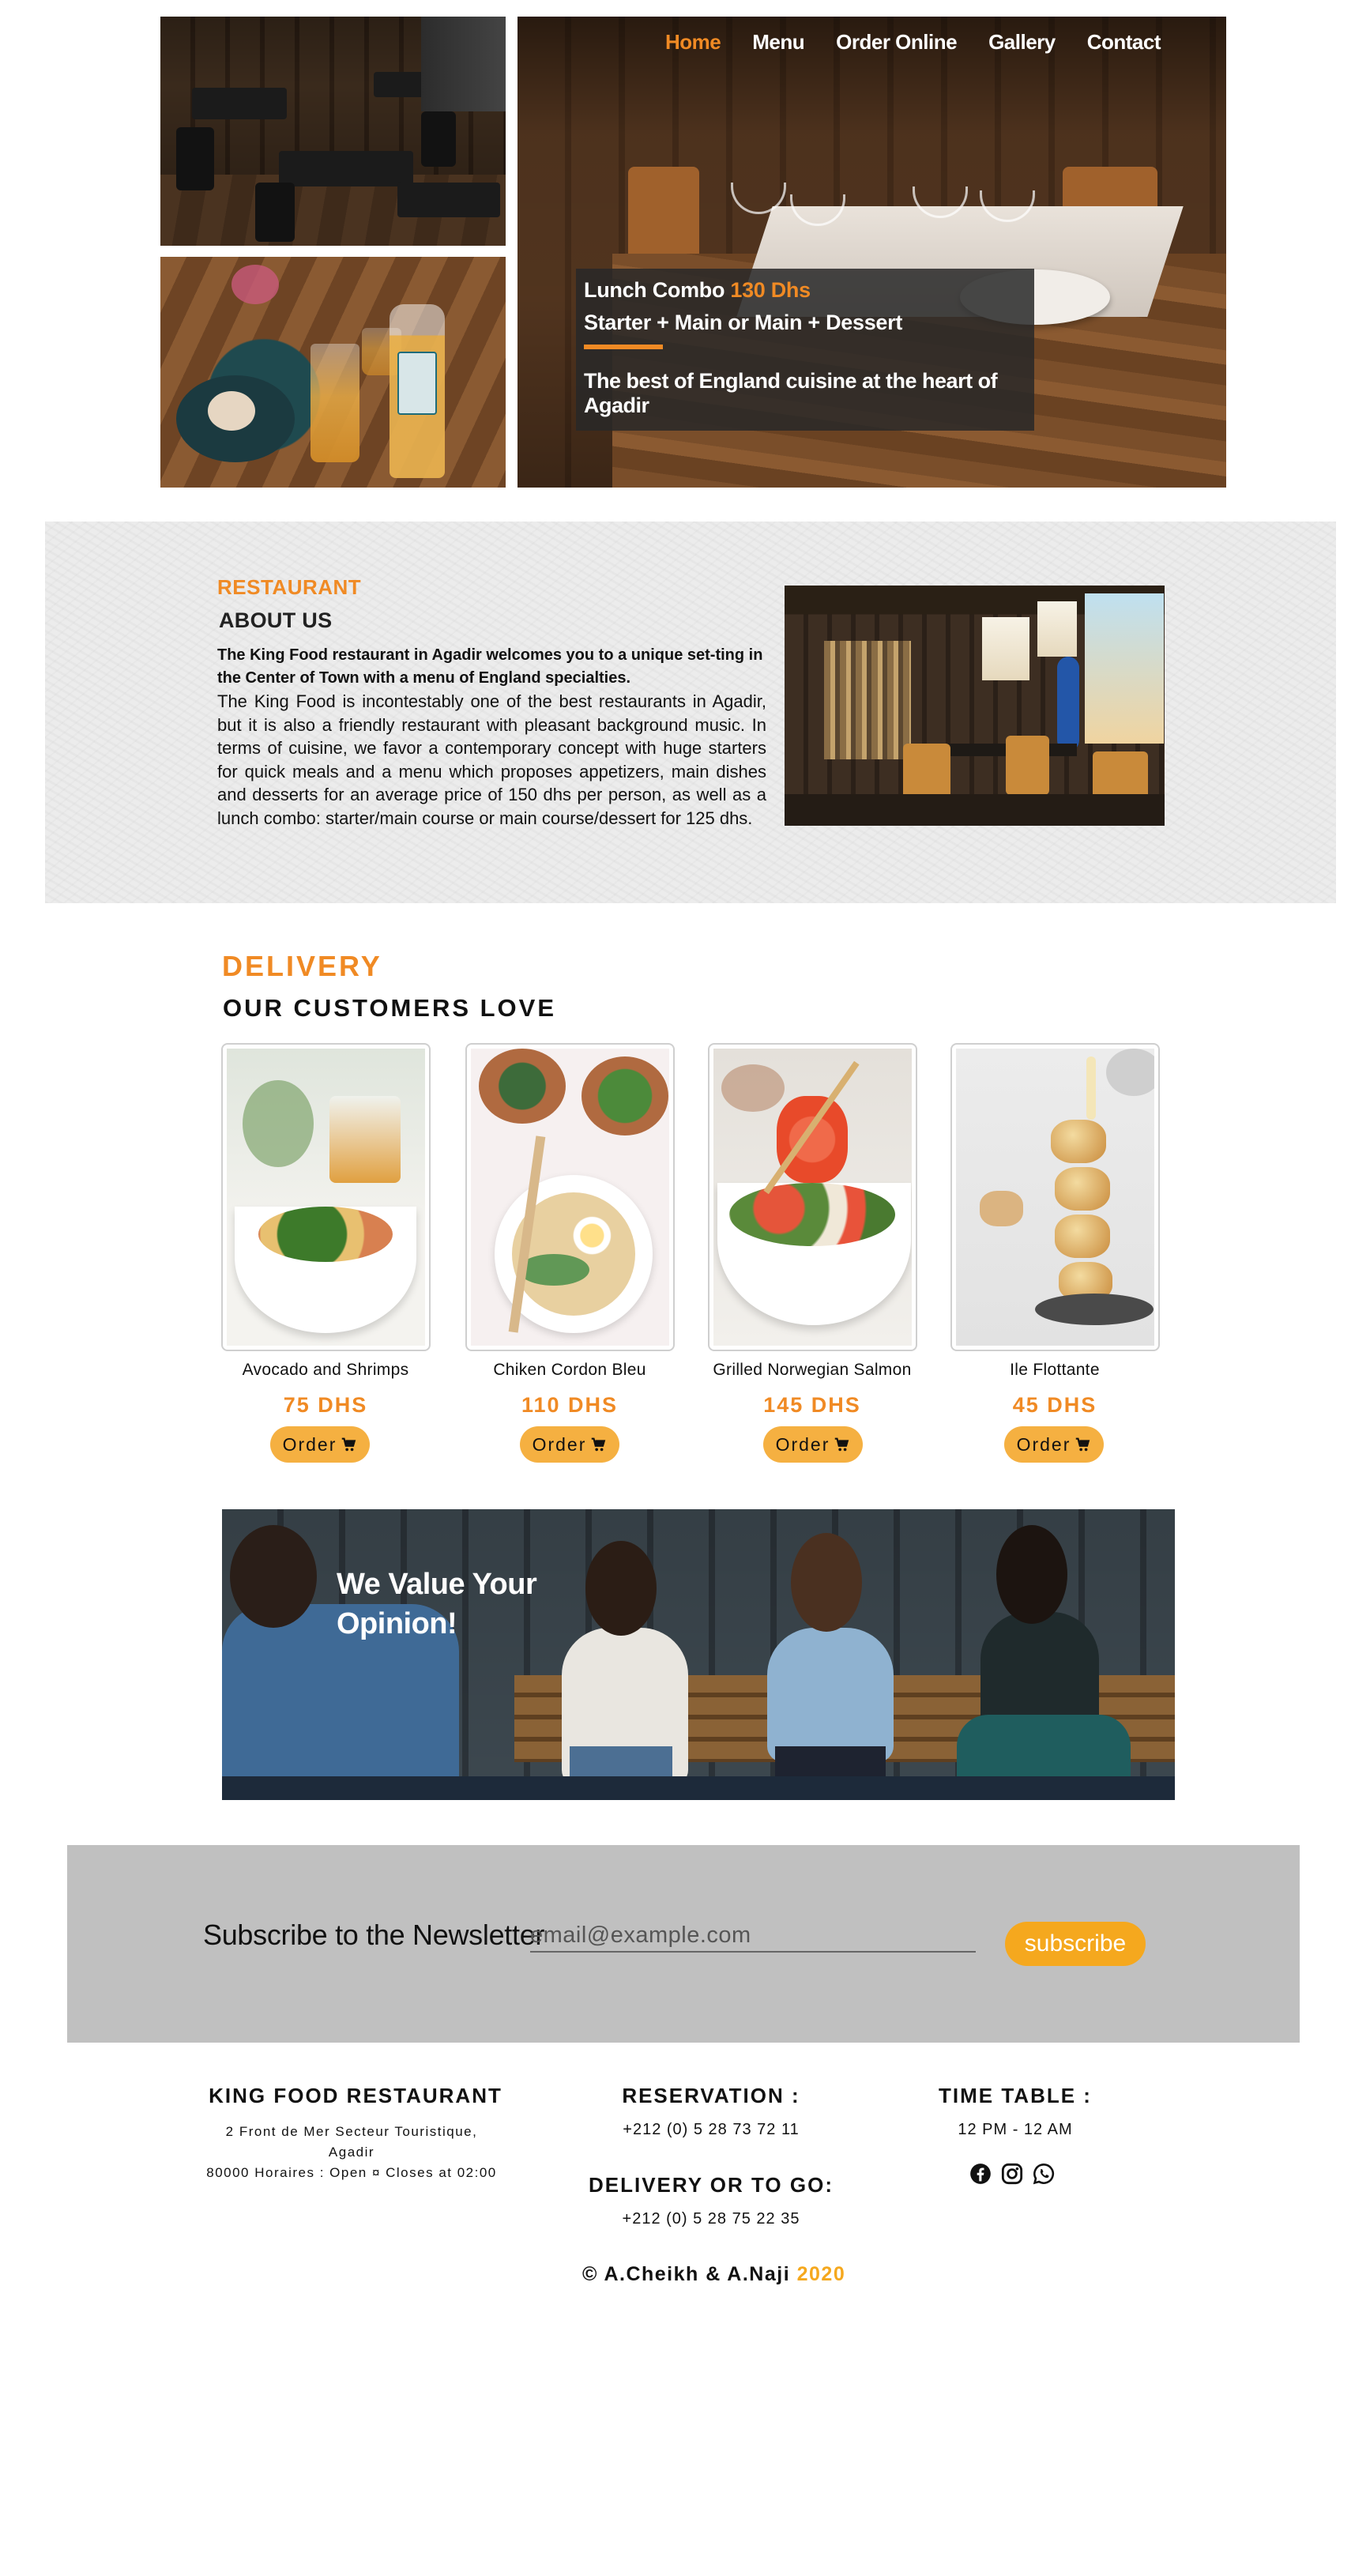 The width and height of the screenshot is (1370, 2576). Describe the element at coordinates (821, 2274) in the screenshot. I see `copyright-year: 2020` at that location.